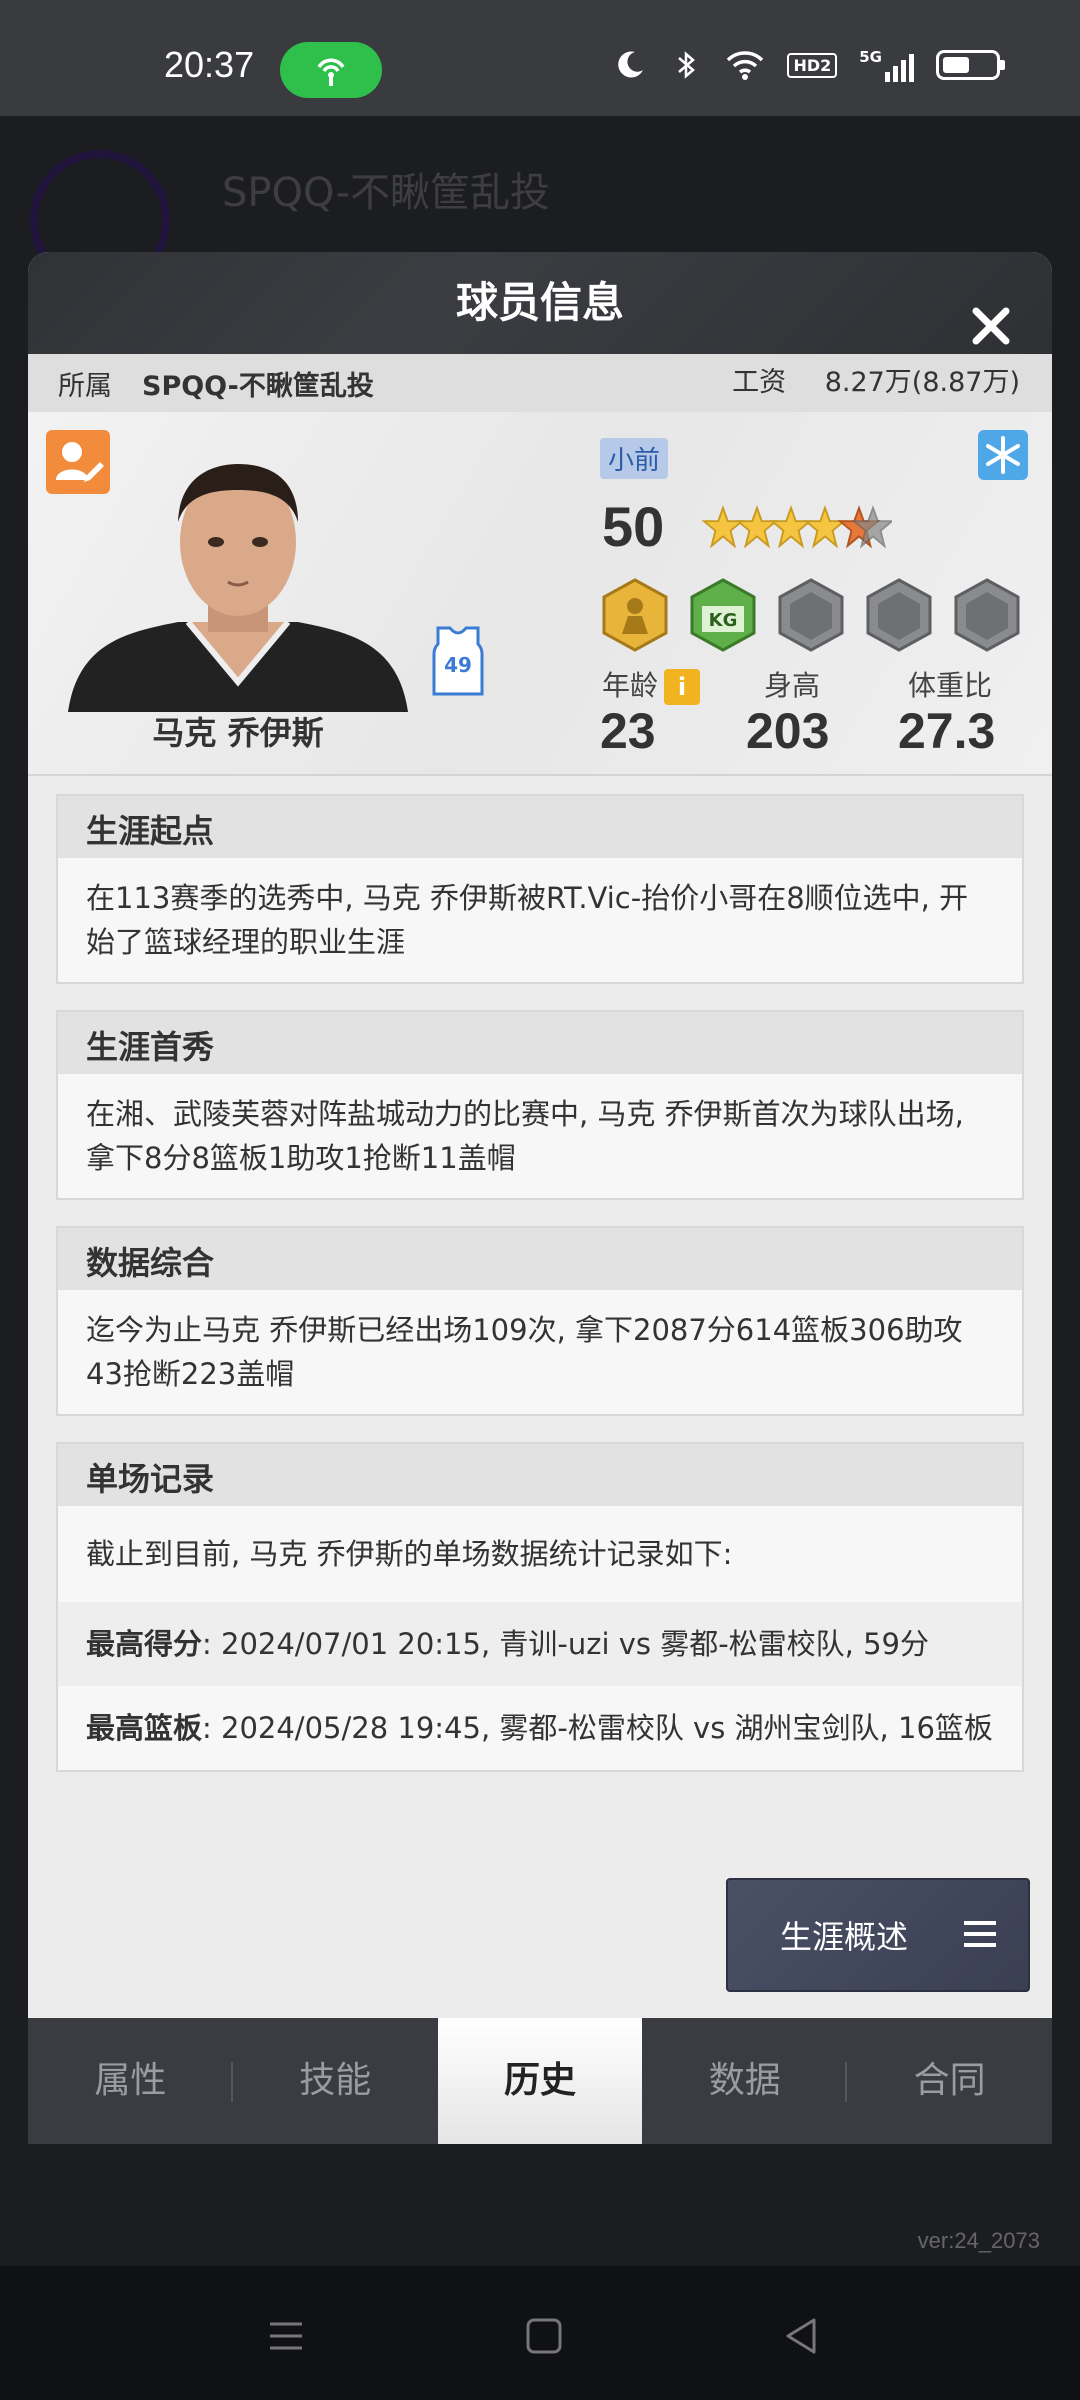  Describe the element at coordinates (238, 733) in the screenshot. I see `player-name: 马克 乔伊斯` at that location.